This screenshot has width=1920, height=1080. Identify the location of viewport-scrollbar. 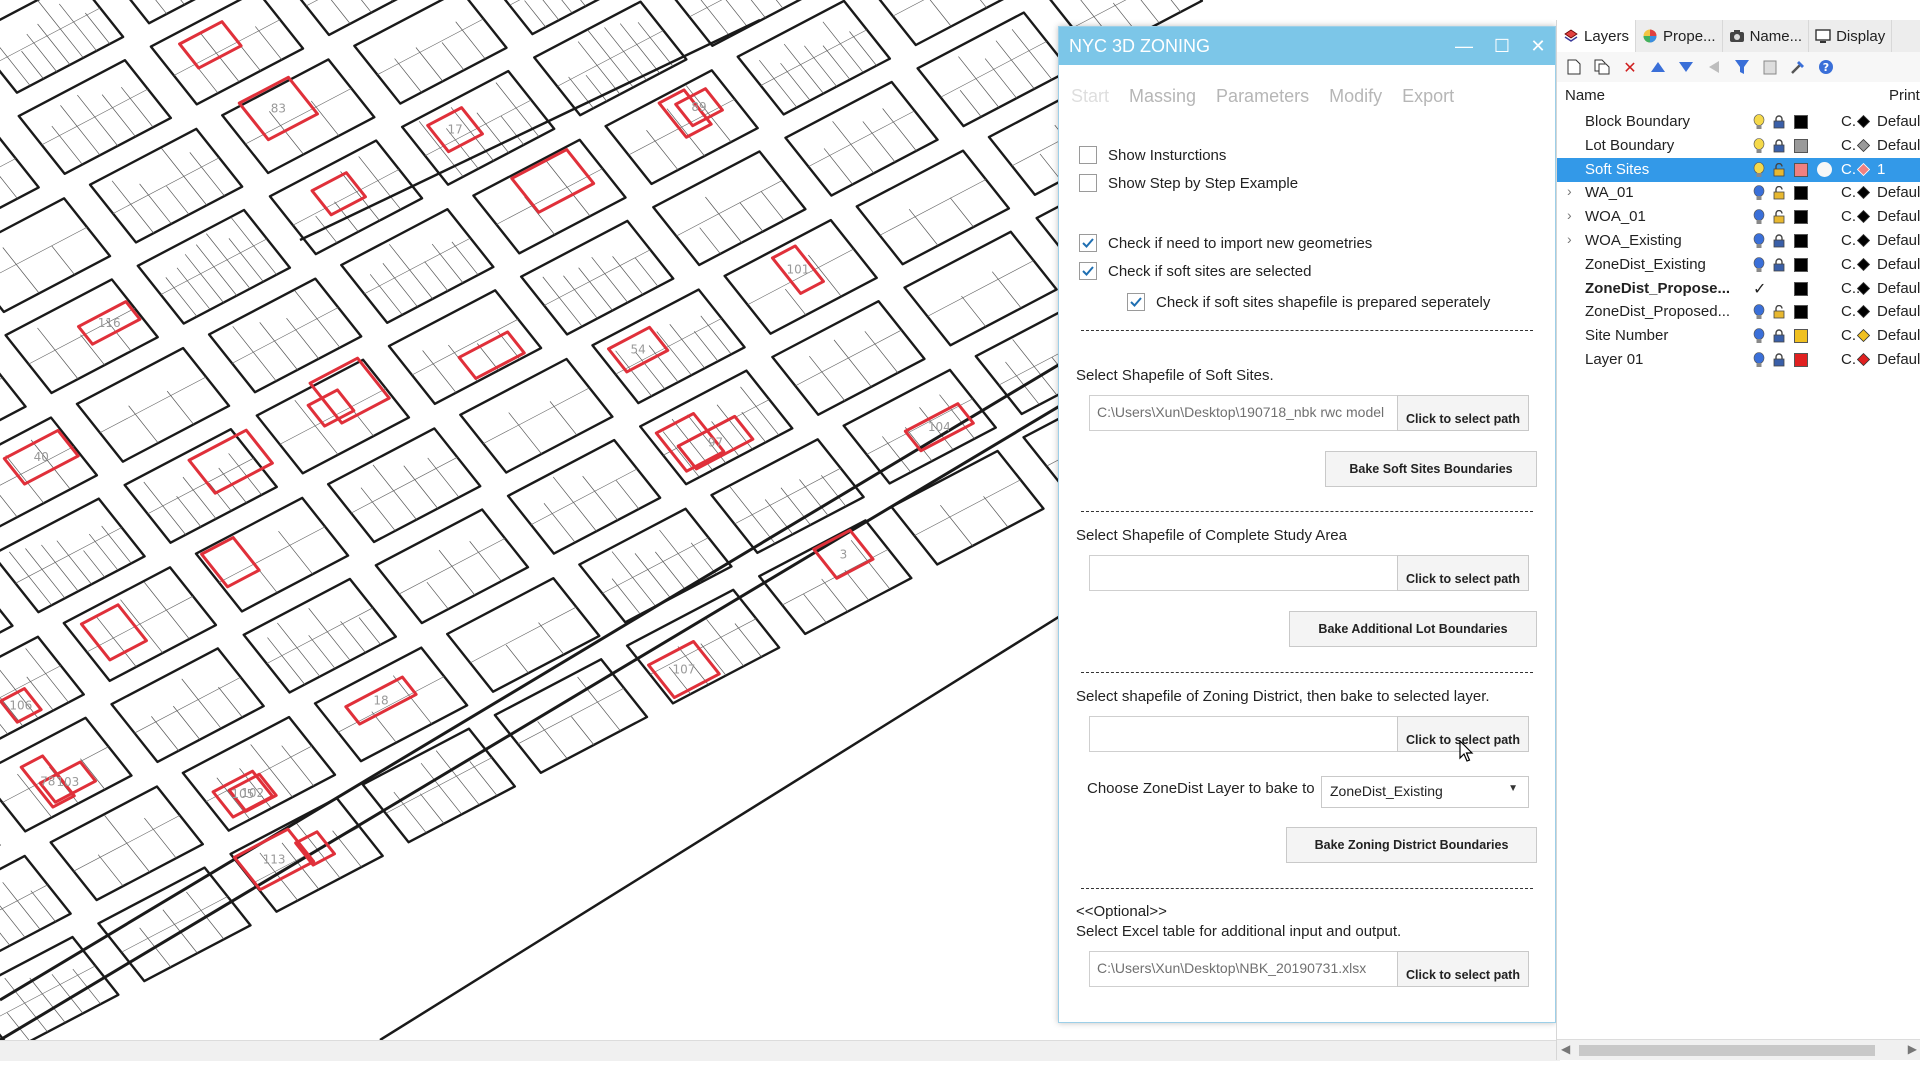
(780, 1050).